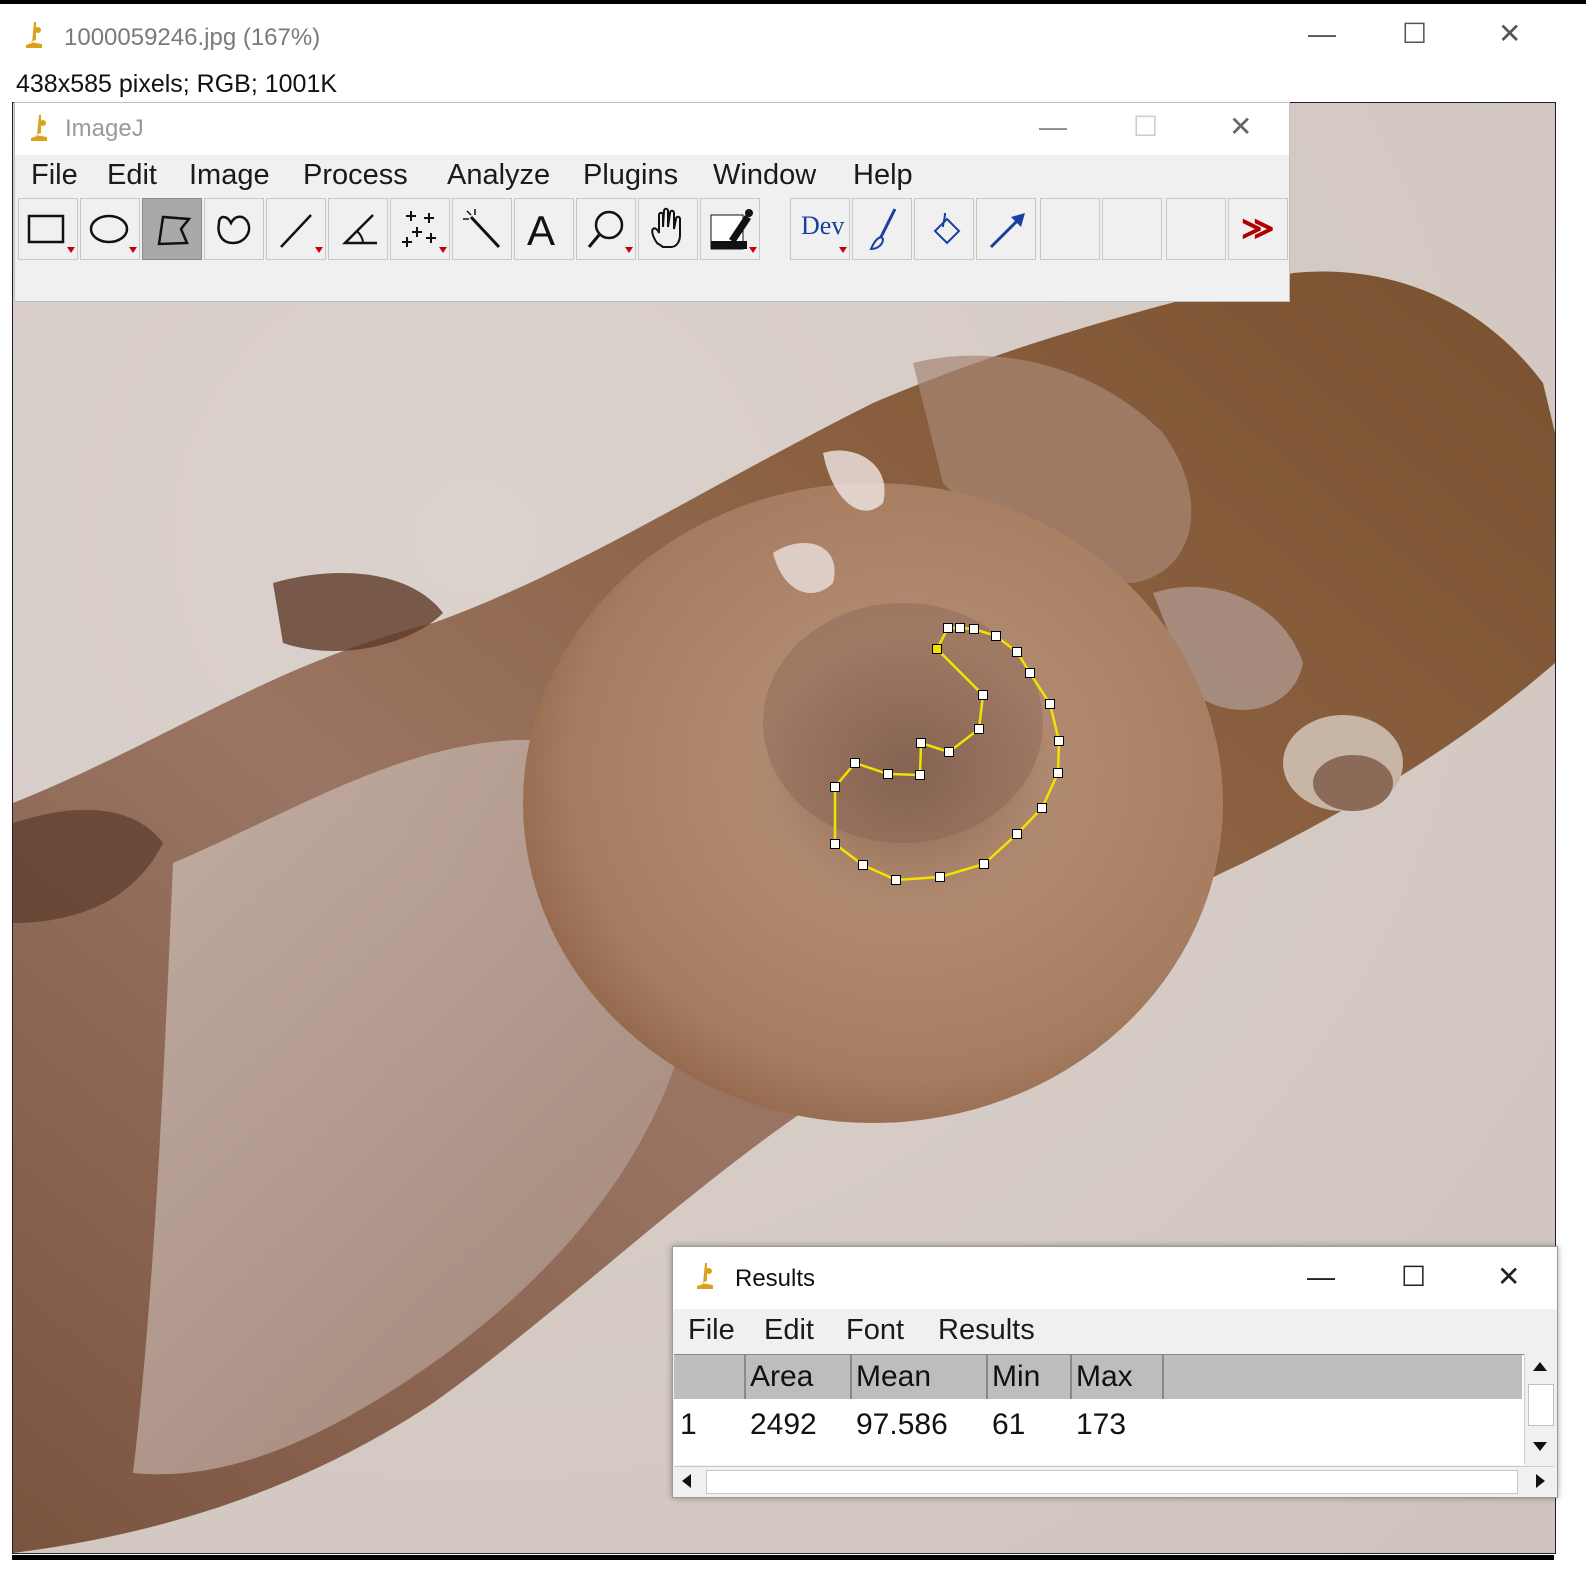 The height and width of the screenshot is (1588, 1586). What do you see at coordinates (1343, 1377) in the screenshot?
I see `column-header-empty` at bounding box center [1343, 1377].